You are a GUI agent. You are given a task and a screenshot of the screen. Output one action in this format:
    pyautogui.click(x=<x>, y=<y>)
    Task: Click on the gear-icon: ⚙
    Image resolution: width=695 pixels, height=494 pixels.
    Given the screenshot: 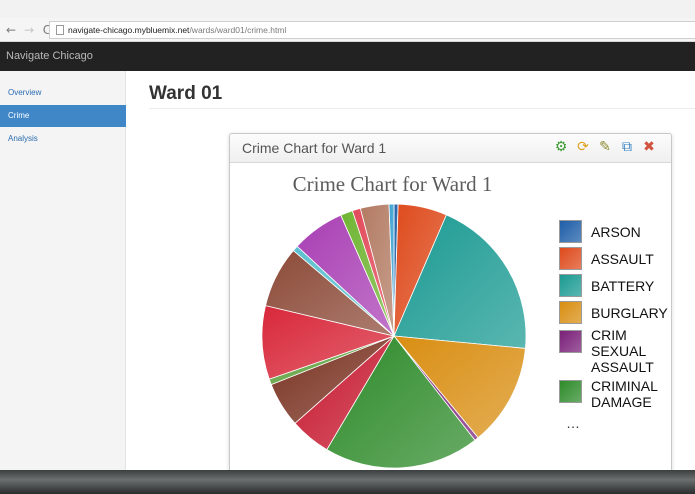 What is the action you would take?
    pyautogui.click(x=561, y=147)
    